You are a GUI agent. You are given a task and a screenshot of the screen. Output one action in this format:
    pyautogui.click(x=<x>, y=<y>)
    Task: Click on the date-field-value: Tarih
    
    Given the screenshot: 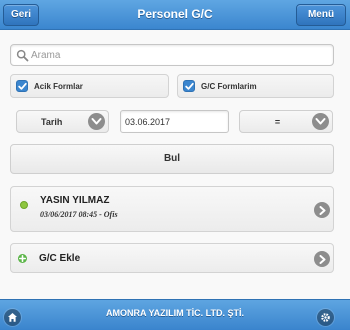 What is the action you would take?
    pyautogui.click(x=52, y=122)
    